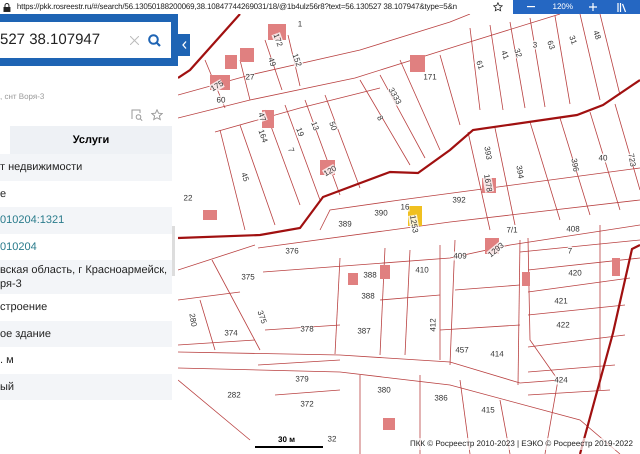 Image resolution: width=640 pixels, height=454 pixels. Describe the element at coordinates (249, 7) in the screenshot. I see `address-bar: https://pkk.rosreestr.ru/#/search/56.13050188200069,38.10847744269031/18/@1b4ulz56r8?text=56.130527 38.107947&type=5&n` at that location.